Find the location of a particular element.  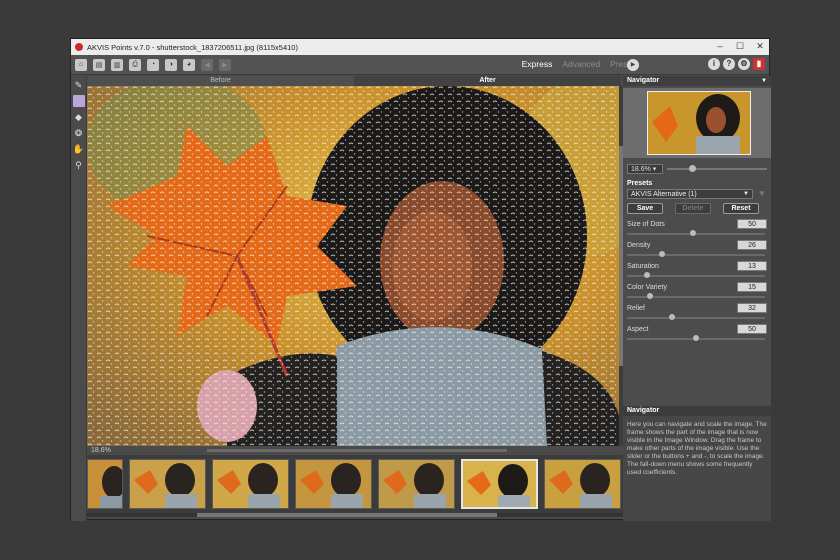

close-icon: ✕ is located at coordinates (760, 46).